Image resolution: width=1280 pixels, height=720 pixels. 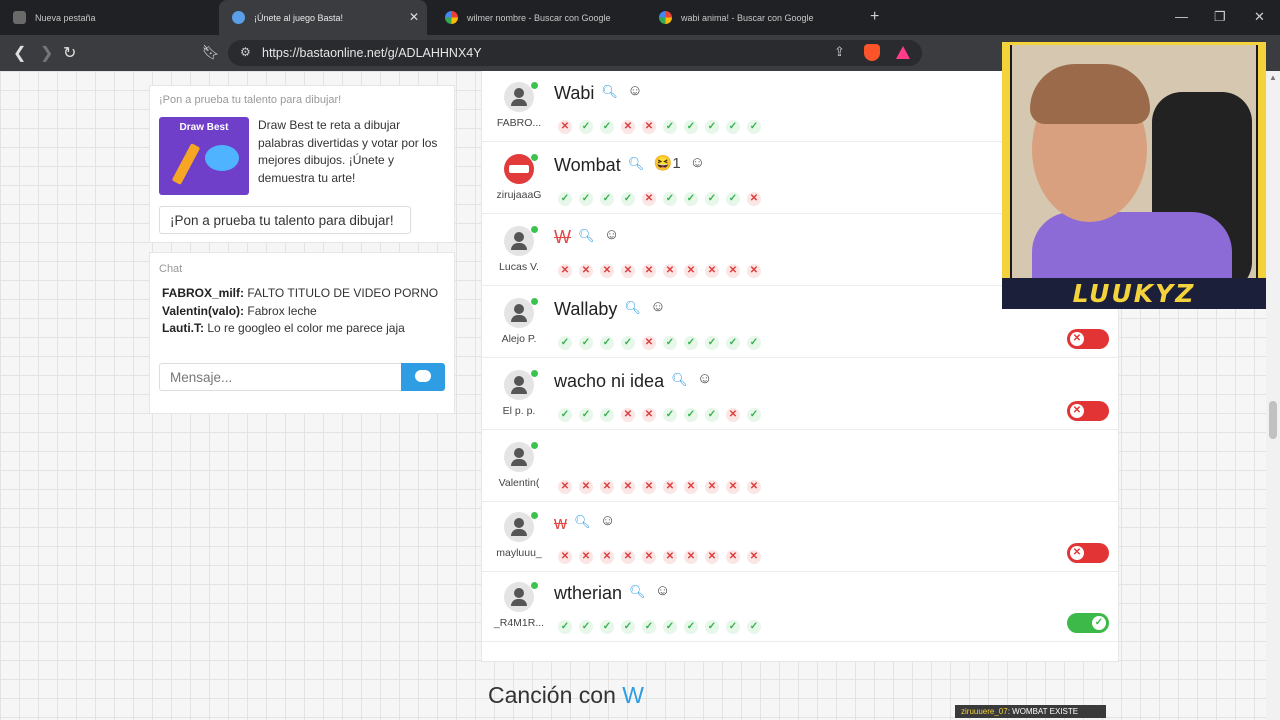 What do you see at coordinates (302, 294) in the screenshot?
I see `chat-message: FABROX_milf: FALTO TITULO DE VIDEO PORNO` at bounding box center [302, 294].